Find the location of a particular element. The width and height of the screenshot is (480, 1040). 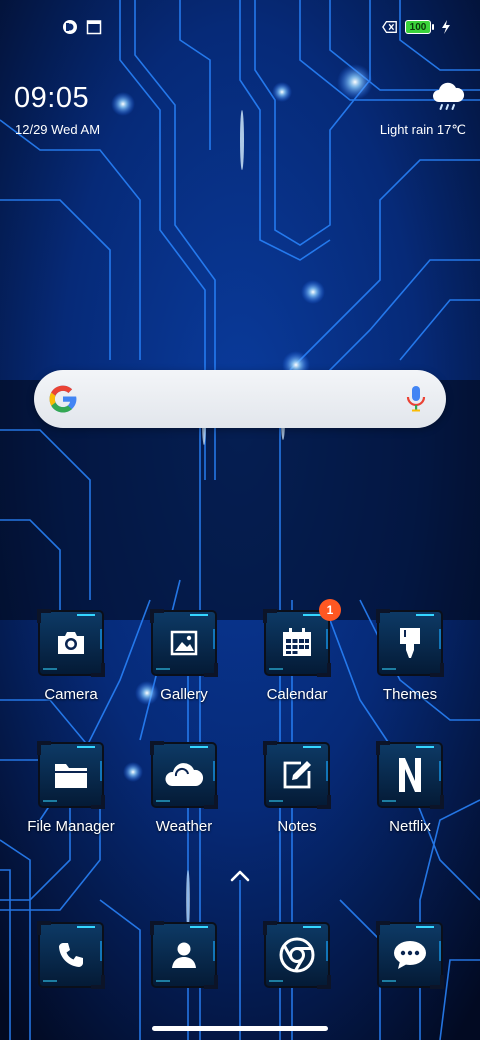

notification-badge: 1 is located at coordinates (330, 610).